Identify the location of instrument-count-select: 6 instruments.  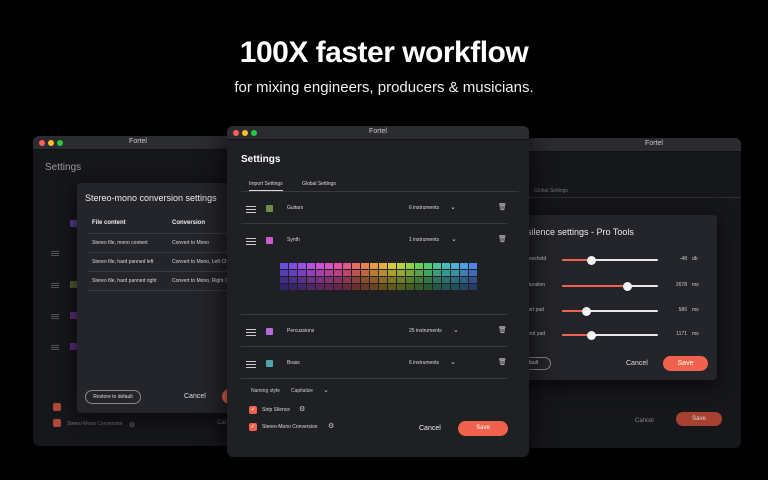
(424, 208).